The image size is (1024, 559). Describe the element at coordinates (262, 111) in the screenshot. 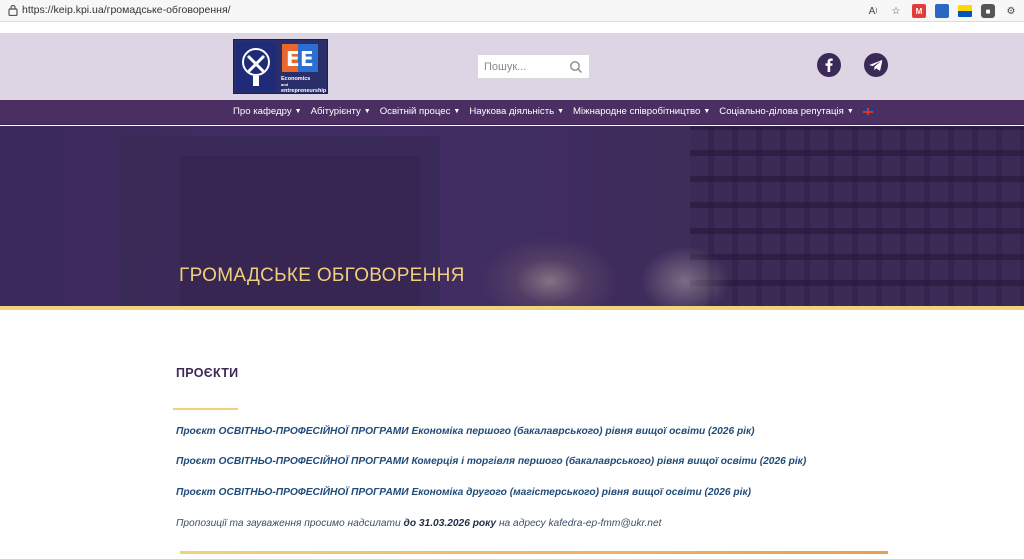

I see `nav-item-label: Про кафедру` at that location.